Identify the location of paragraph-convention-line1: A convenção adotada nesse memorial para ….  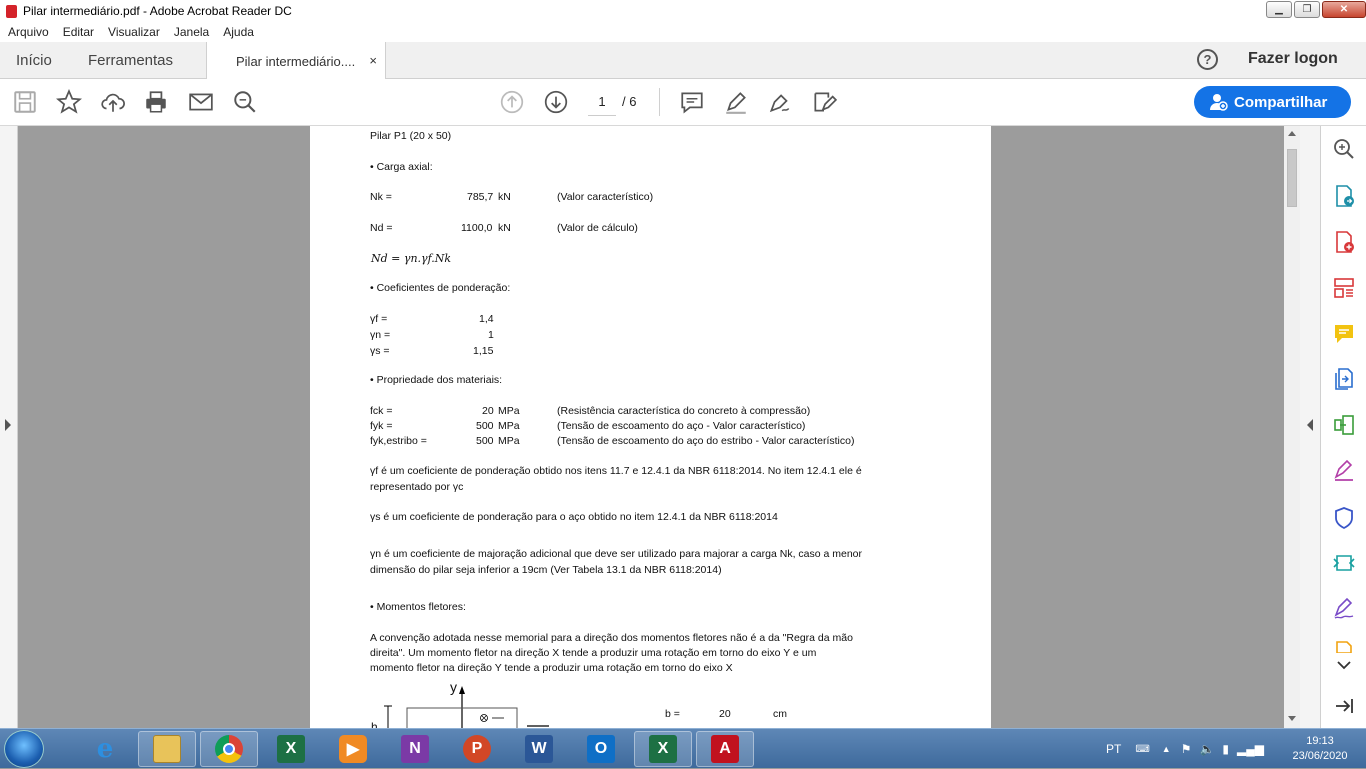
(611, 638).